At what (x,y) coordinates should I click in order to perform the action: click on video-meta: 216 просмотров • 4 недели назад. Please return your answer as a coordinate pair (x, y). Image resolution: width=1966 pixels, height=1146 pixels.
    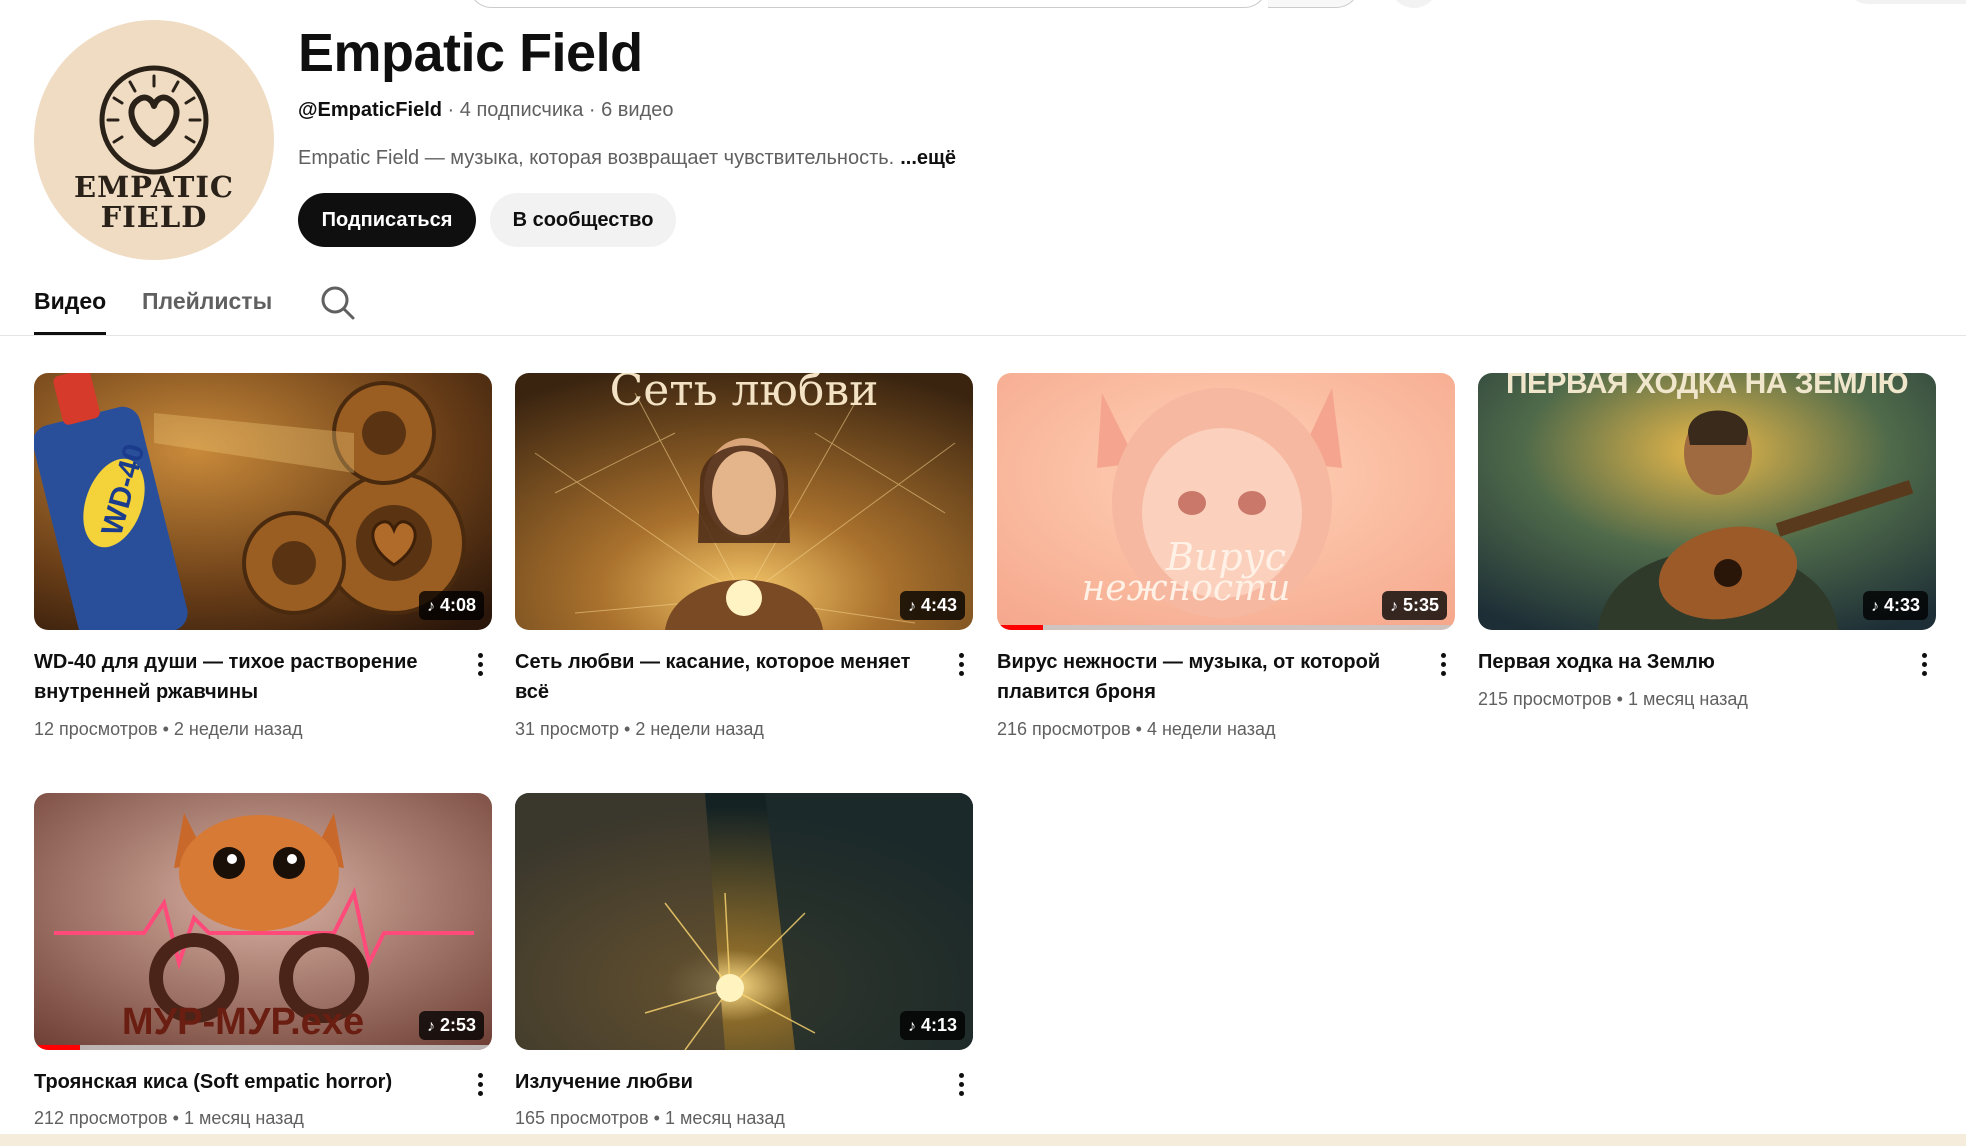
    Looking at the image, I should click on (1136, 729).